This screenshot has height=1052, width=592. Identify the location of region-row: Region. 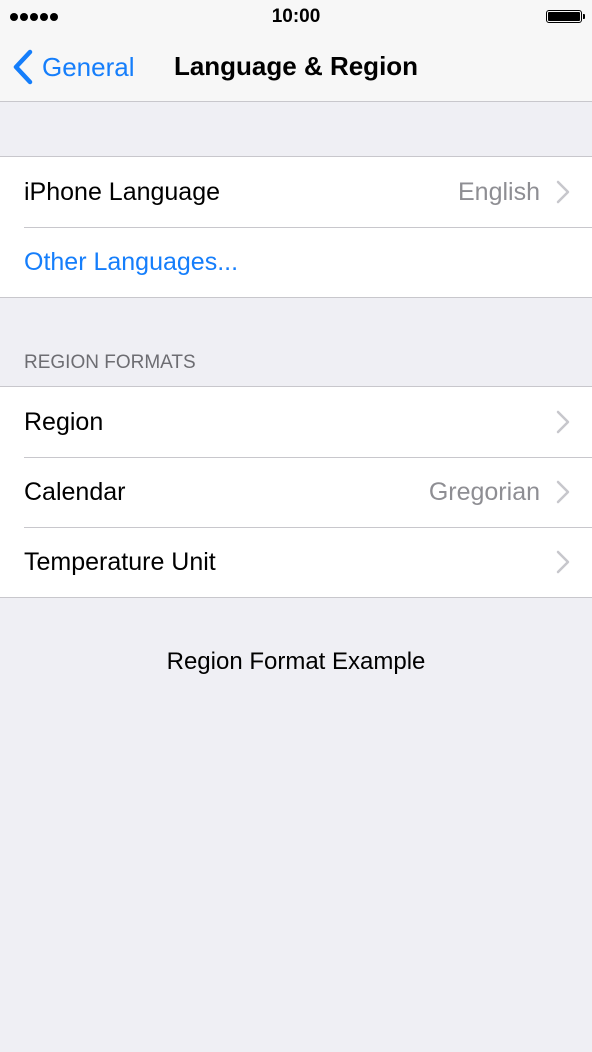
(296, 422).